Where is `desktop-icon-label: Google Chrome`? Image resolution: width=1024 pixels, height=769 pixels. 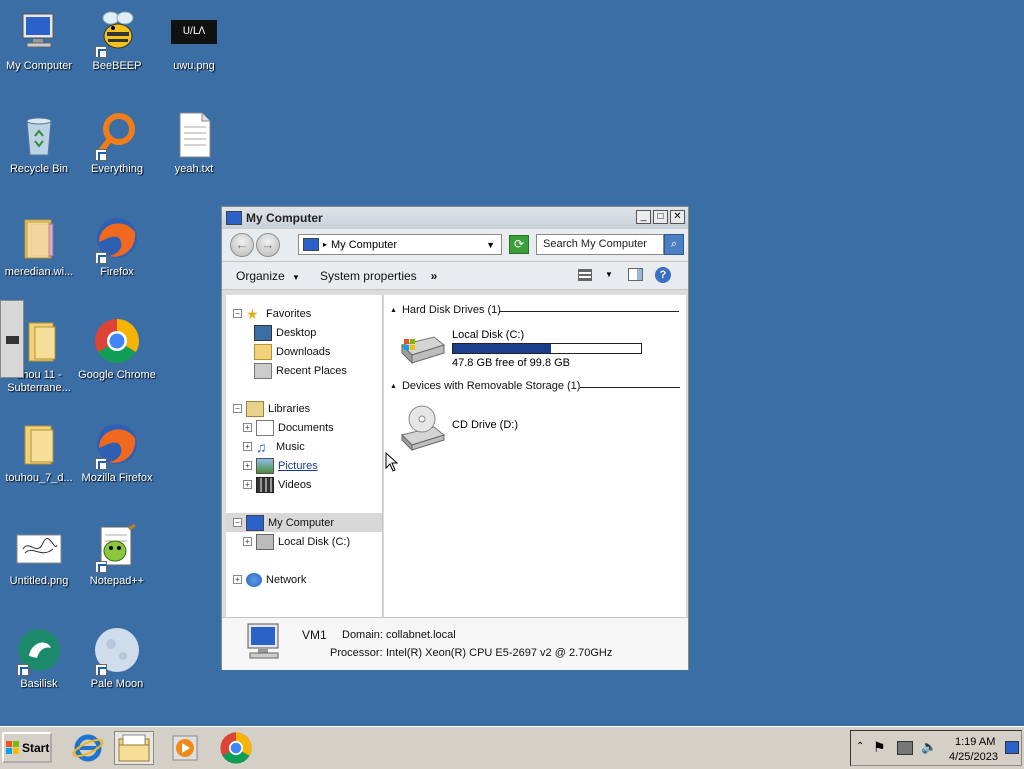
desktop-icon-label: Google Chrome is located at coordinates (117, 375).